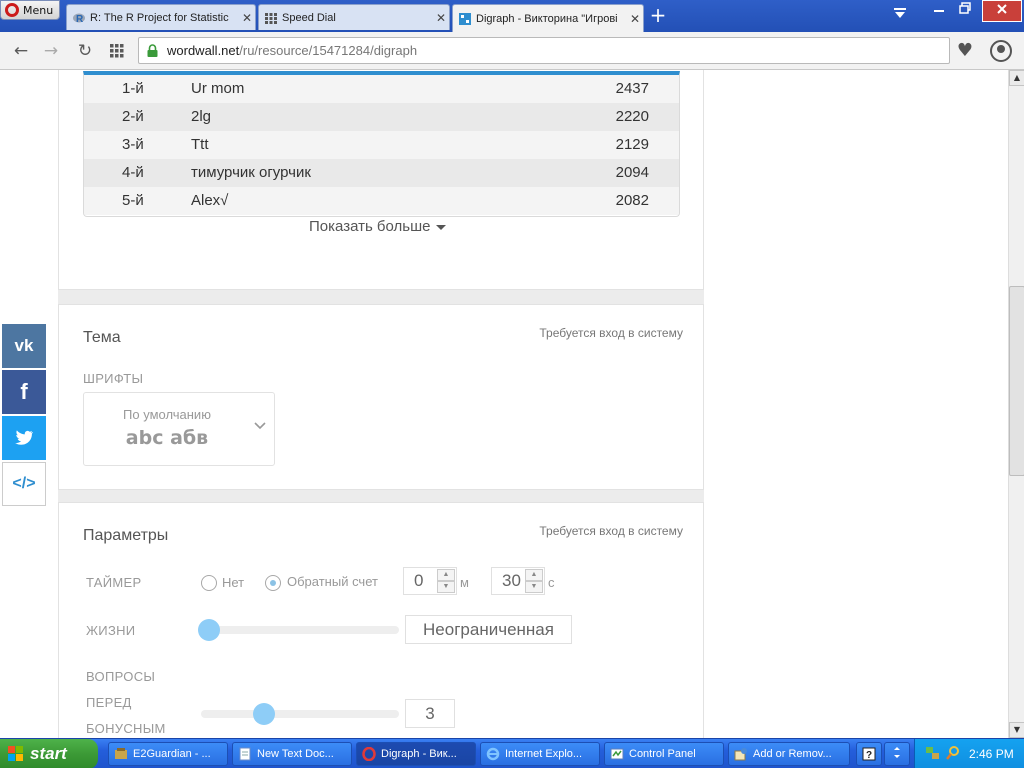 The image size is (1024, 768). I want to click on help-button: ?, so click(869, 754).